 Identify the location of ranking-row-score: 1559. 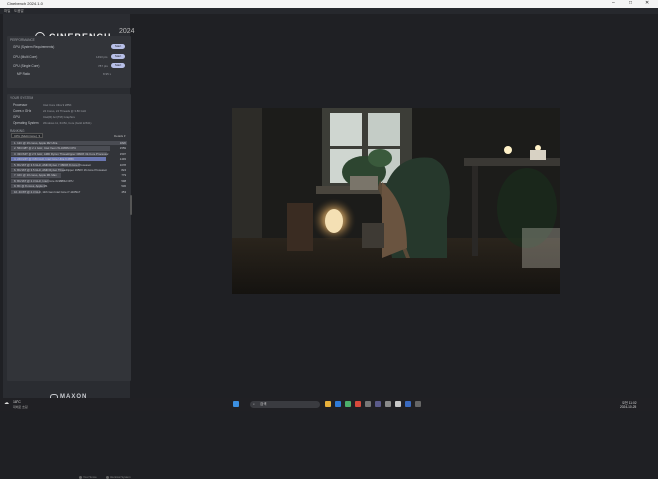
(122, 148).